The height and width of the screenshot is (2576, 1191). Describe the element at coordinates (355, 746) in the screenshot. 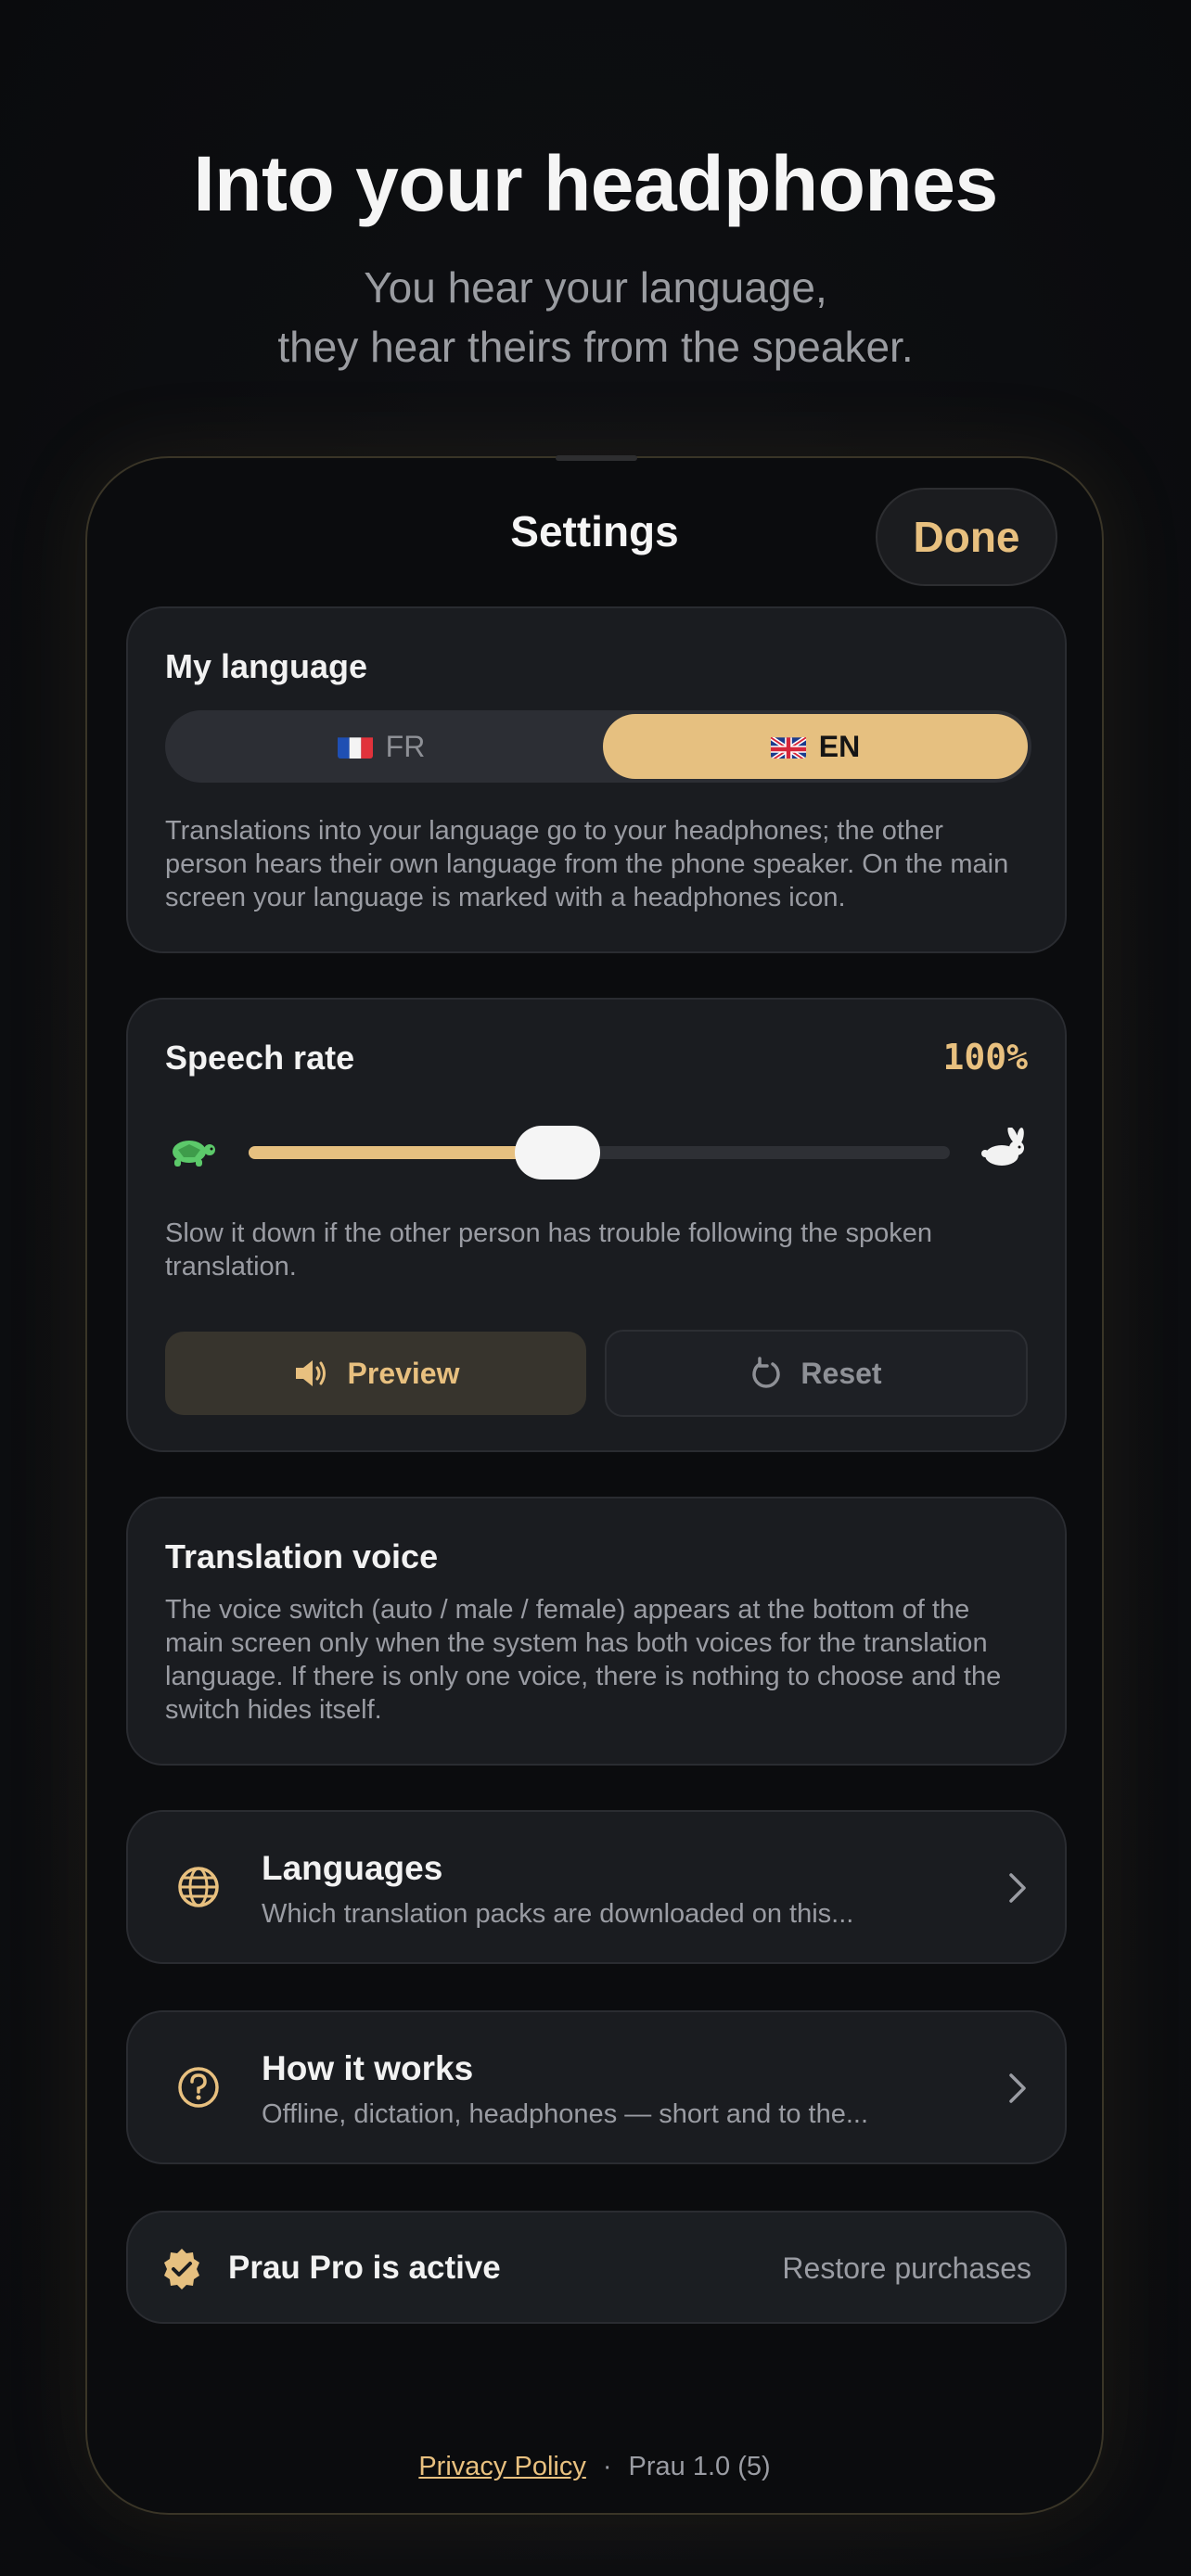

I see `france-flag-icon` at that location.